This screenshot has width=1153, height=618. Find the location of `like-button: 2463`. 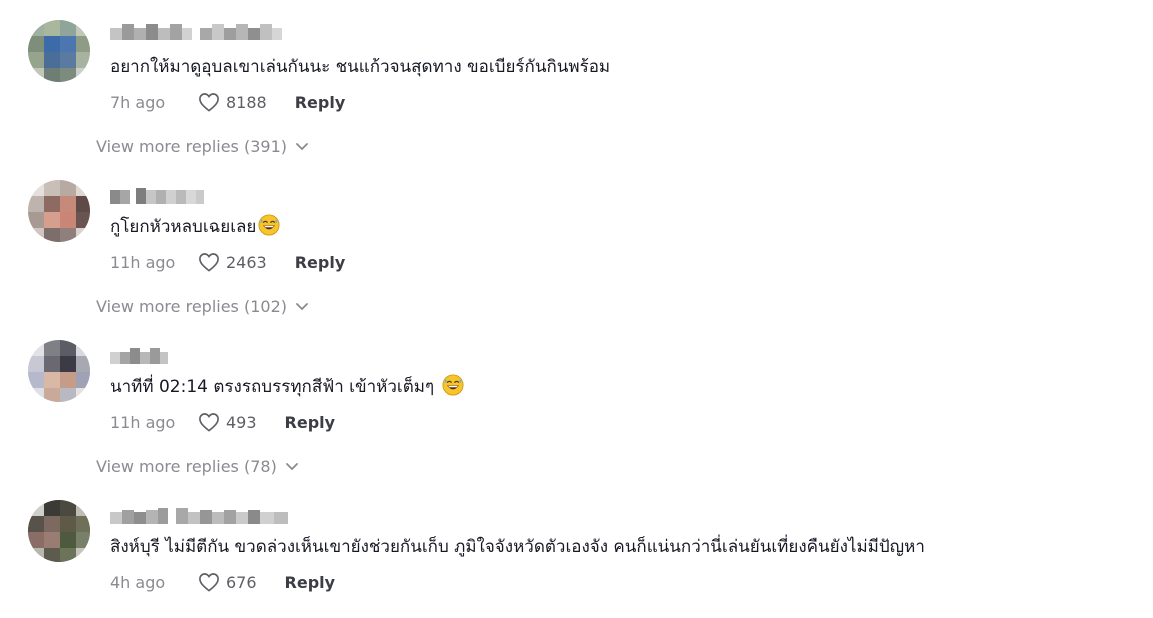

like-button: 2463 is located at coordinates (232, 262).